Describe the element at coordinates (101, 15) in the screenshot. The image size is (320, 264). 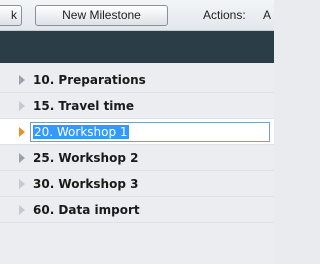
I see `new-milestone-button: New Milestone` at that location.